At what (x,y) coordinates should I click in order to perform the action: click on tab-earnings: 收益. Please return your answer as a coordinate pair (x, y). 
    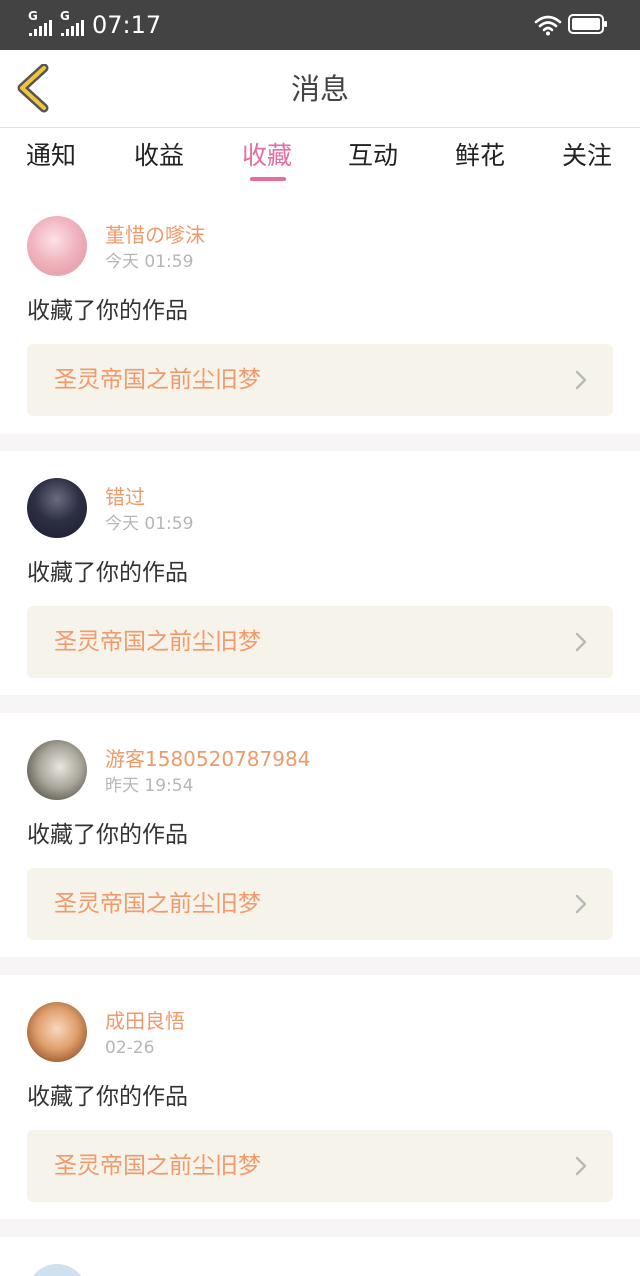
    Looking at the image, I should click on (159, 156).